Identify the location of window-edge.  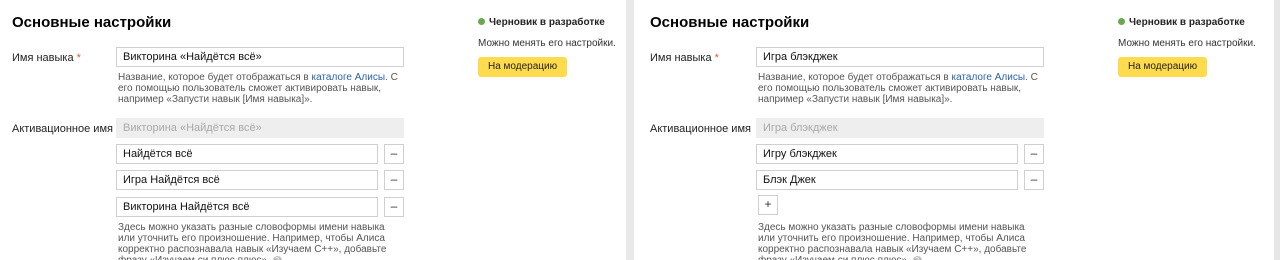
(1277, 130).